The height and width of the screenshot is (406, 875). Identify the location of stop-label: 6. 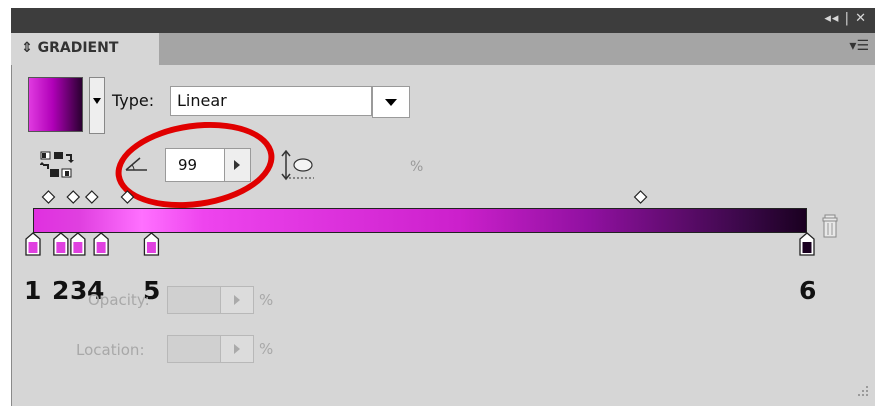
(808, 290).